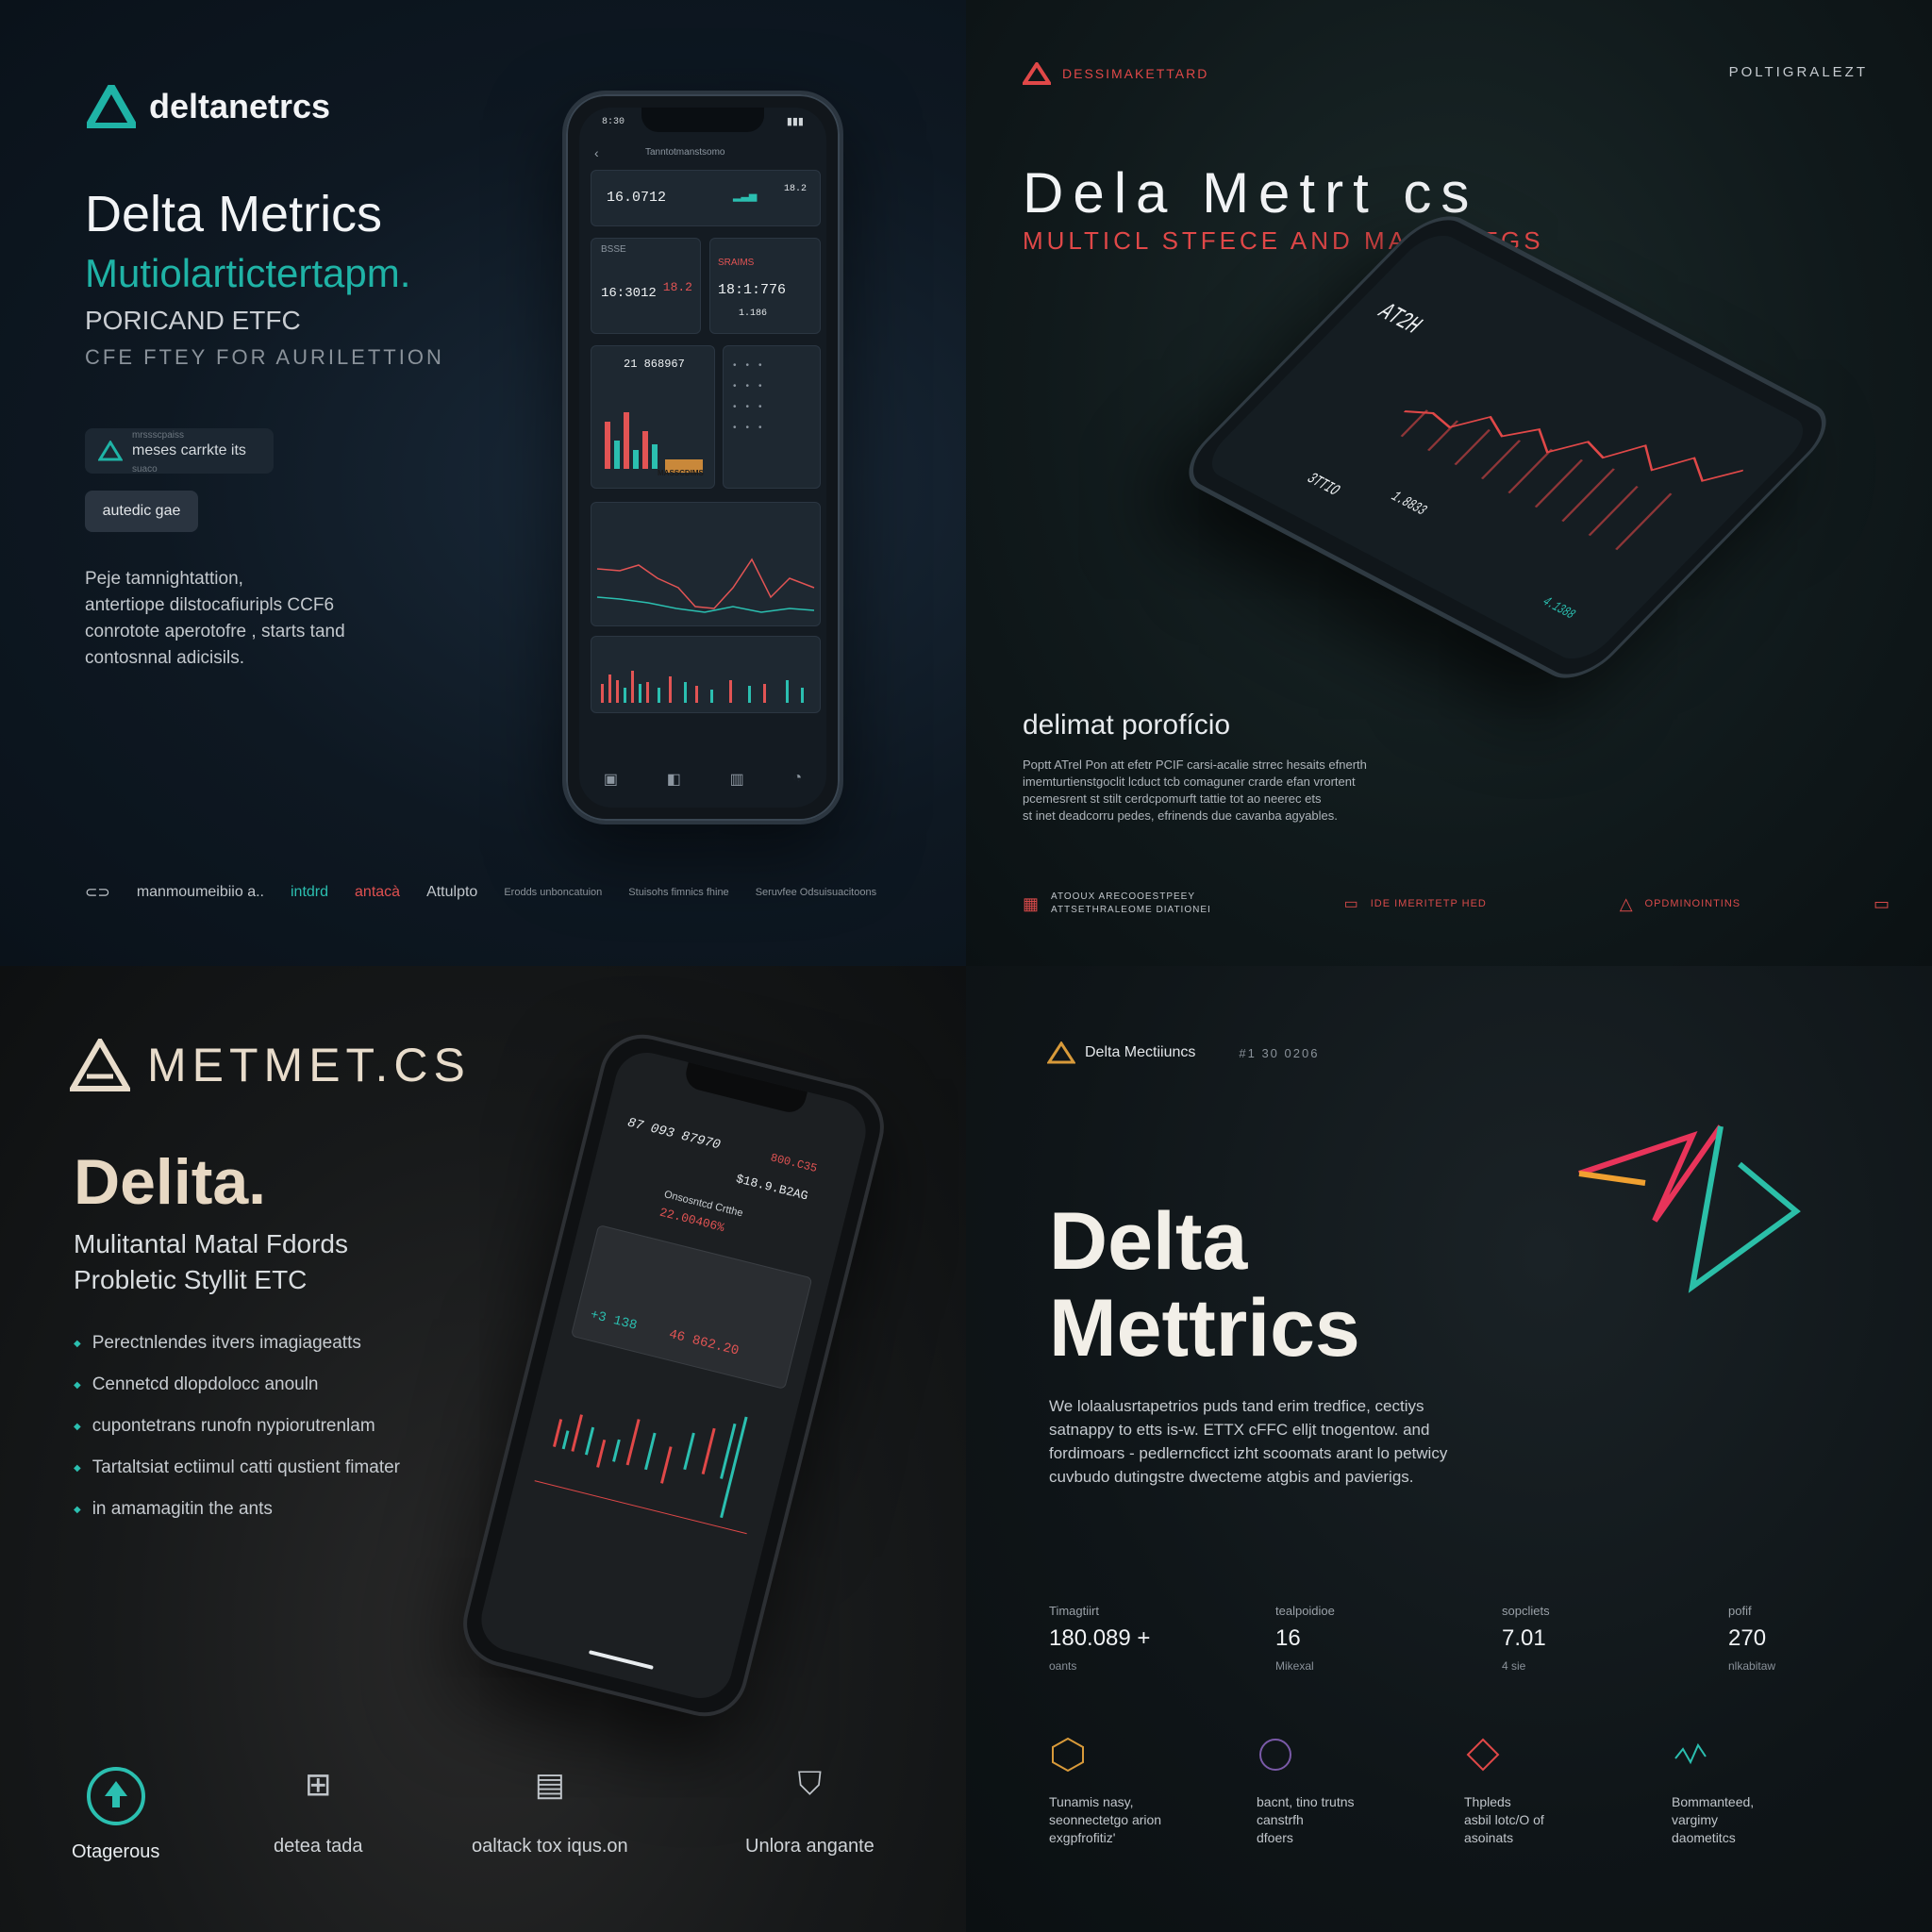 The width and height of the screenshot is (1932, 1932). What do you see at coordinates (641, 1474) in the screenshot?
I see `candlestick-chart` at bounding box center [641, 1474].